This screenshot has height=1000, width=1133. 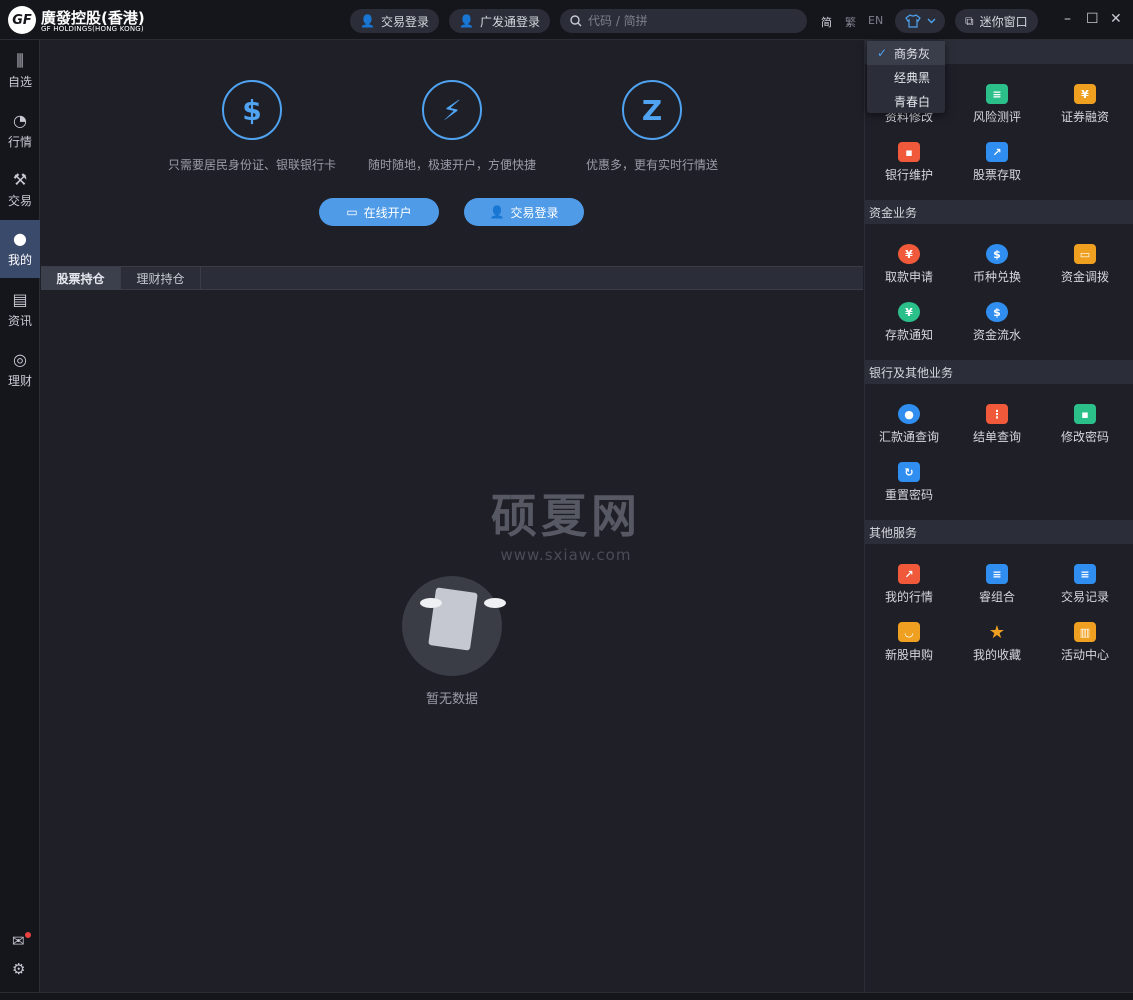 I want to click on left-nav: ⫼ 自选 ◔ 行情 ⚒ 交易 ● 我的 ▤ 资讯 ◎ 理财 ✉ ⚙, so click(x=20, y=516).